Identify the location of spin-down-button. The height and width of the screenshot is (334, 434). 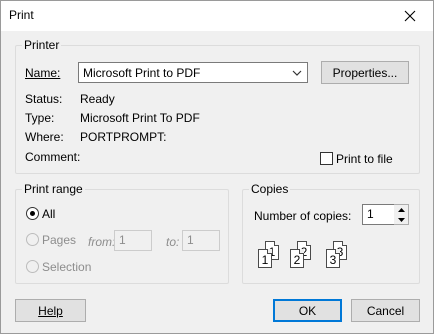
(401, 220).